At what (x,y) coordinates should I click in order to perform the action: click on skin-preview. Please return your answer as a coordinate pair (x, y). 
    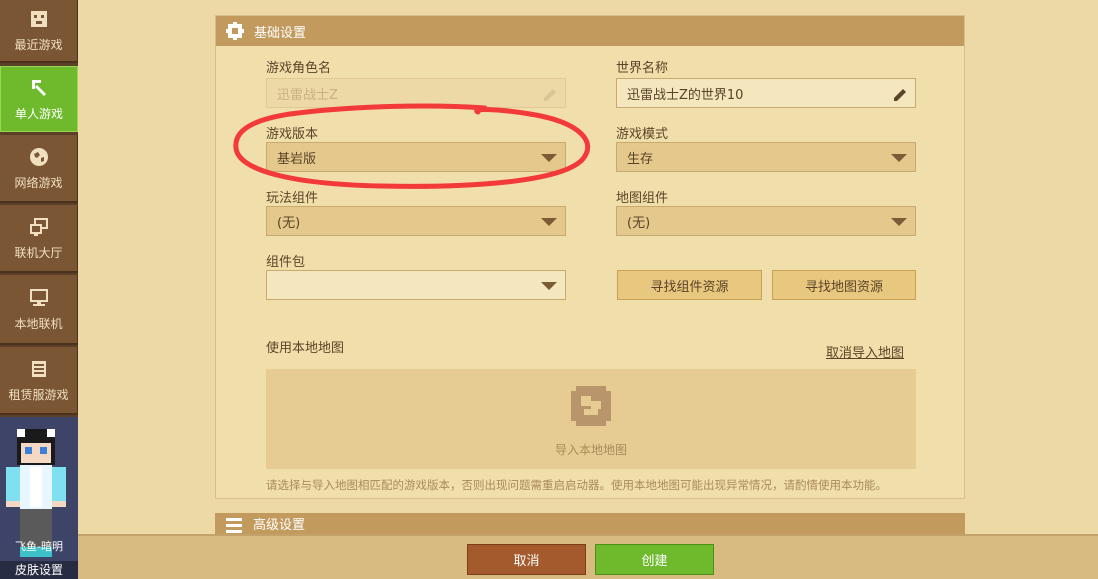
    Looking at the image, I should click on (39, 498).